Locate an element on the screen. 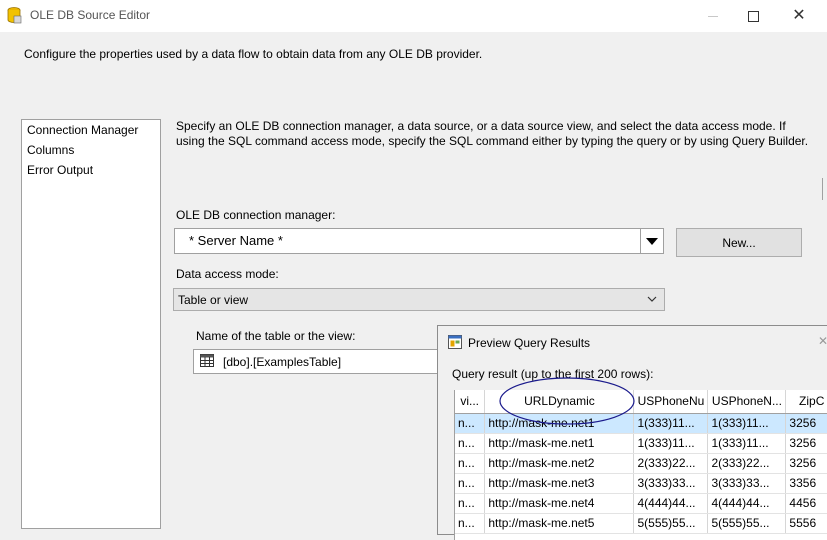 This screenshot has height=540, width=827. column-header: USPhoneNu is located at coordinates (671, 402).